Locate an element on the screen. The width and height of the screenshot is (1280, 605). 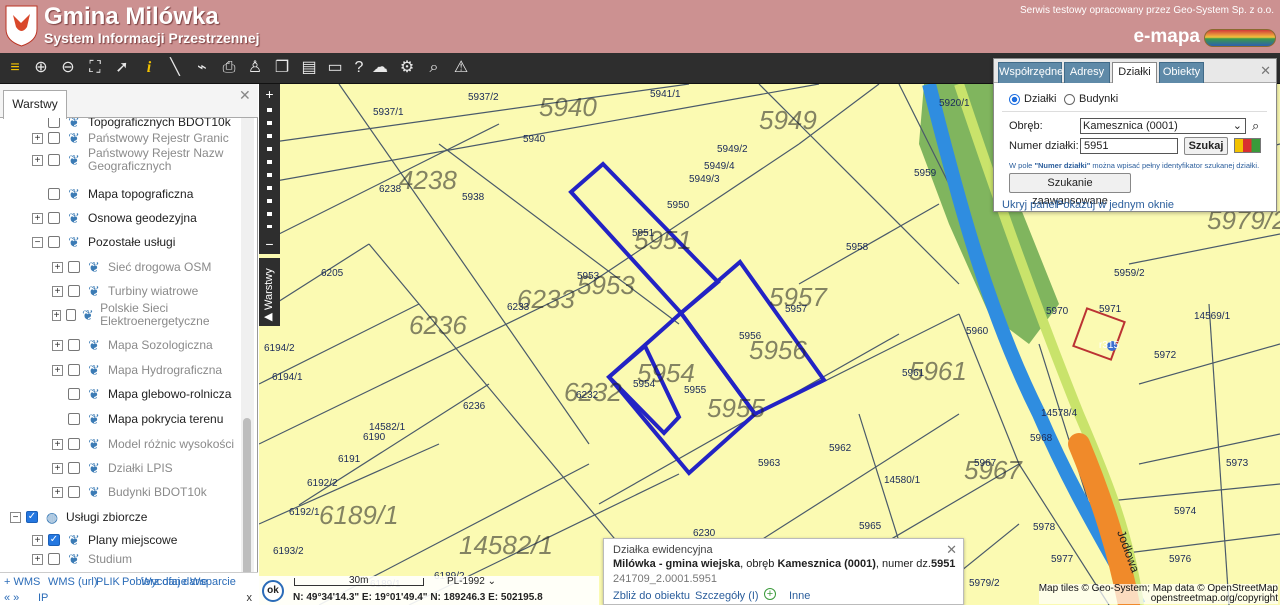
numer-dzialki-input: 5951 is located at coordinates (1129, 146).